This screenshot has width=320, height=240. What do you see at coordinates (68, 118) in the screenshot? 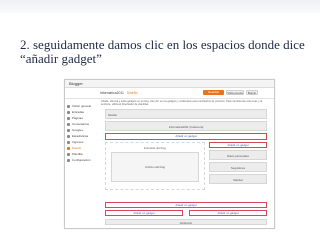
I see `pages-icon` at bounding box center [68, 118].